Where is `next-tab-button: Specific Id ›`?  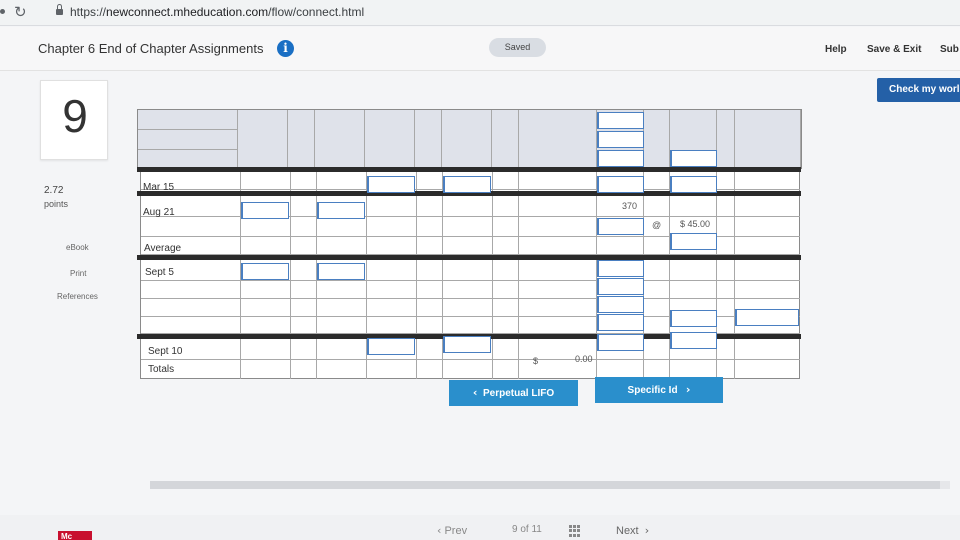
next-tab-button: Specific Id › is located at coordinates (659, 390).